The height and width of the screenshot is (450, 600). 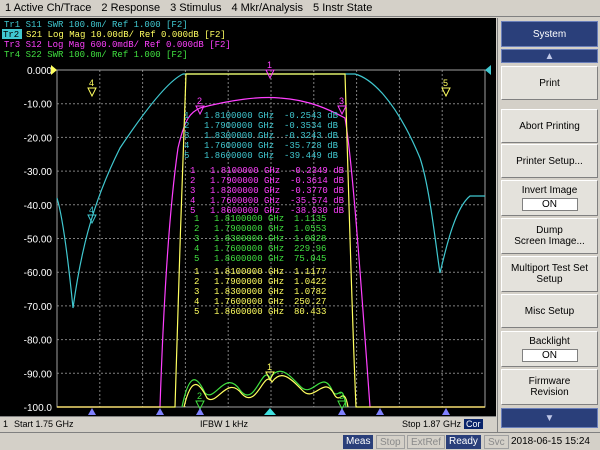 I want to click on firmware-label-line1: Firmware, so click(x=549, y=381).